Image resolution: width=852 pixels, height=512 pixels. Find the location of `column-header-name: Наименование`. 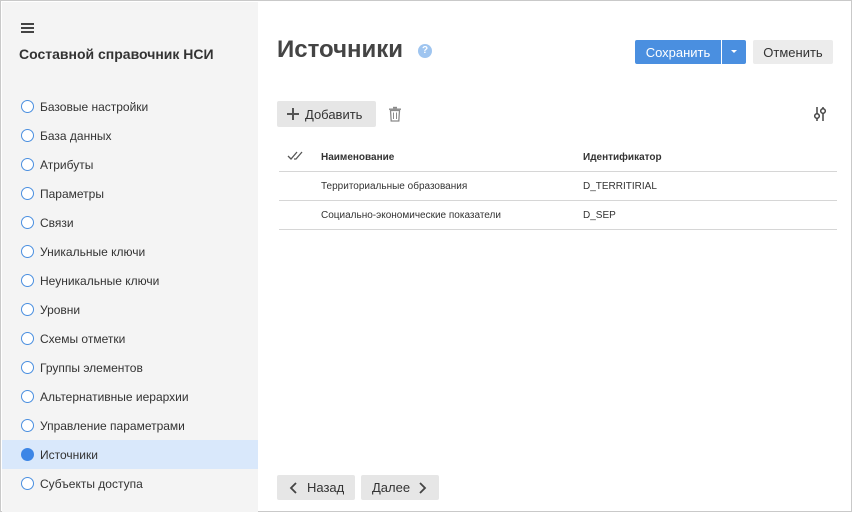

column-header-name: Наименование is located at coordinates (357, 157).